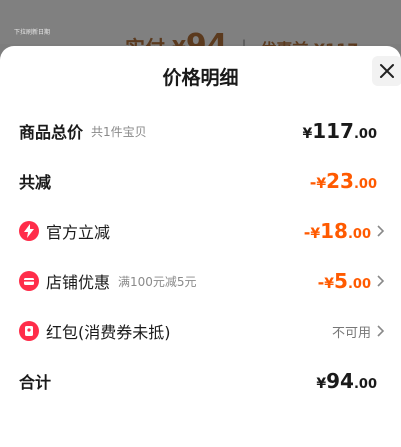  I want to click on store-discount-label: 店铺优惠, so click(78, 282).